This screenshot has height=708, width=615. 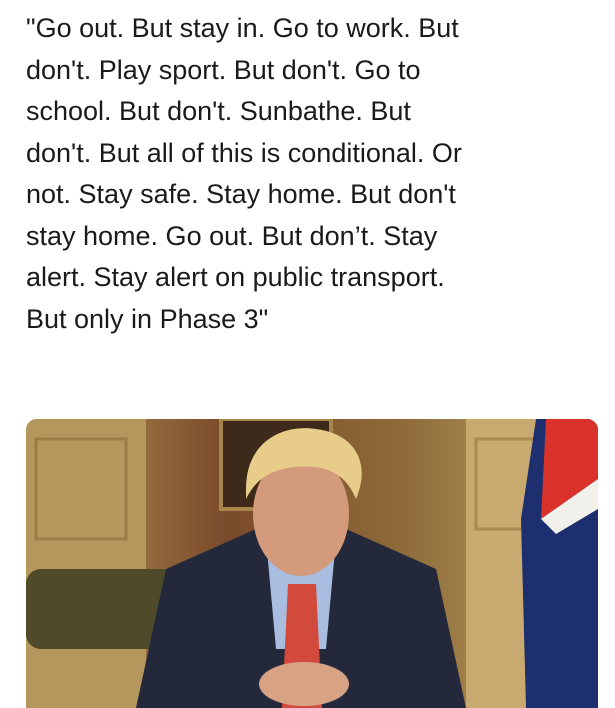 I want to click on left-door, so click(x=86, y=563).